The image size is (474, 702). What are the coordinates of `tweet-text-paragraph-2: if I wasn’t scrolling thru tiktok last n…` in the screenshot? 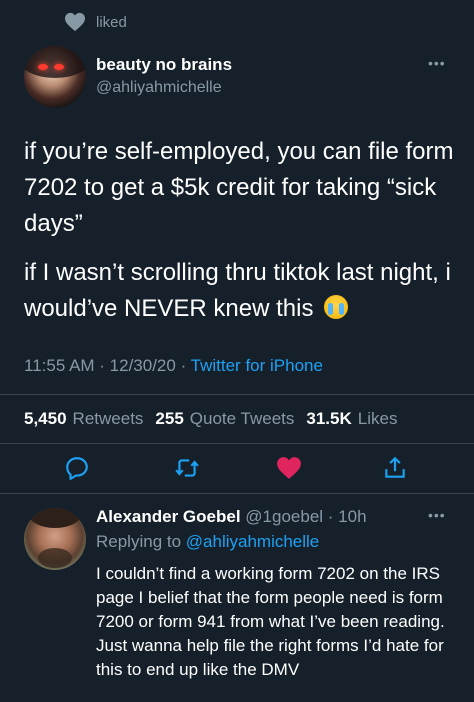 It's located at (239, 291).